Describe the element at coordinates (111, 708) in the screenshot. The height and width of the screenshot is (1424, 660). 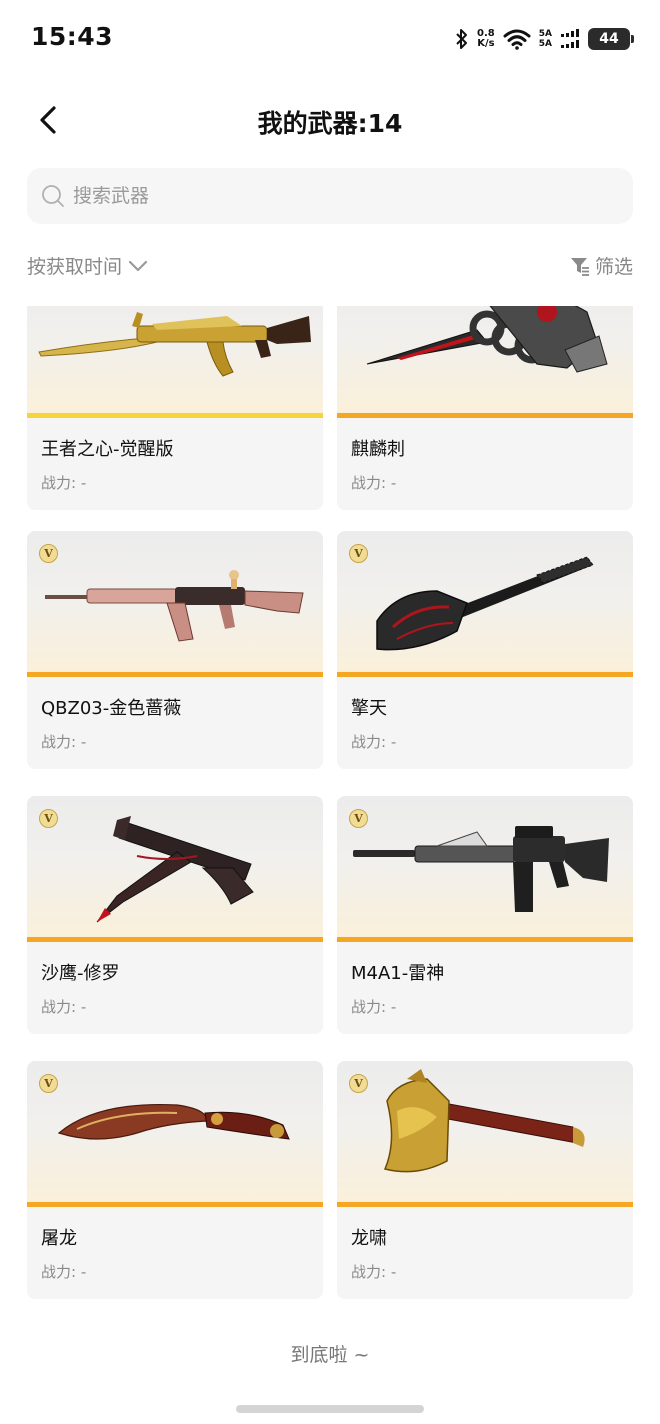
I see `weapon-name: QBZ03-金色蔷薇` at that location.